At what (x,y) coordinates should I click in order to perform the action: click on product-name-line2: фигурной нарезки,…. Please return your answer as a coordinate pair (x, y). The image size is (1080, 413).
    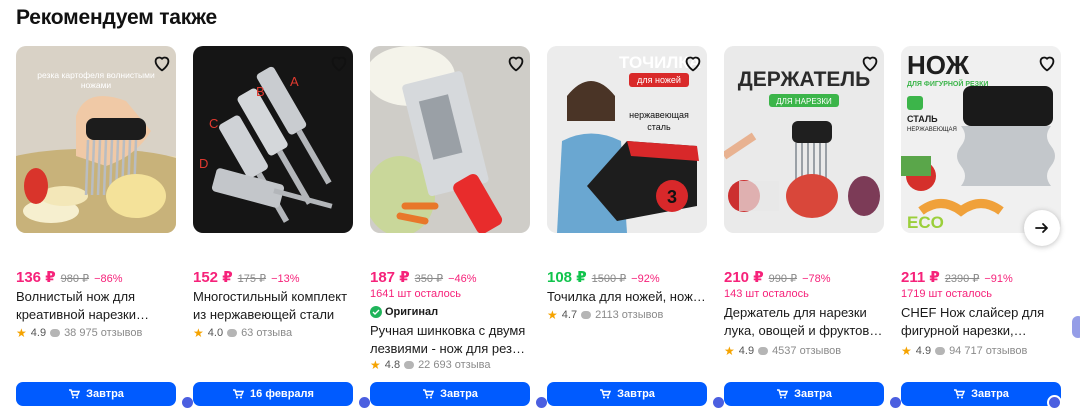
    Looking at the image, I should click on (981, 331).